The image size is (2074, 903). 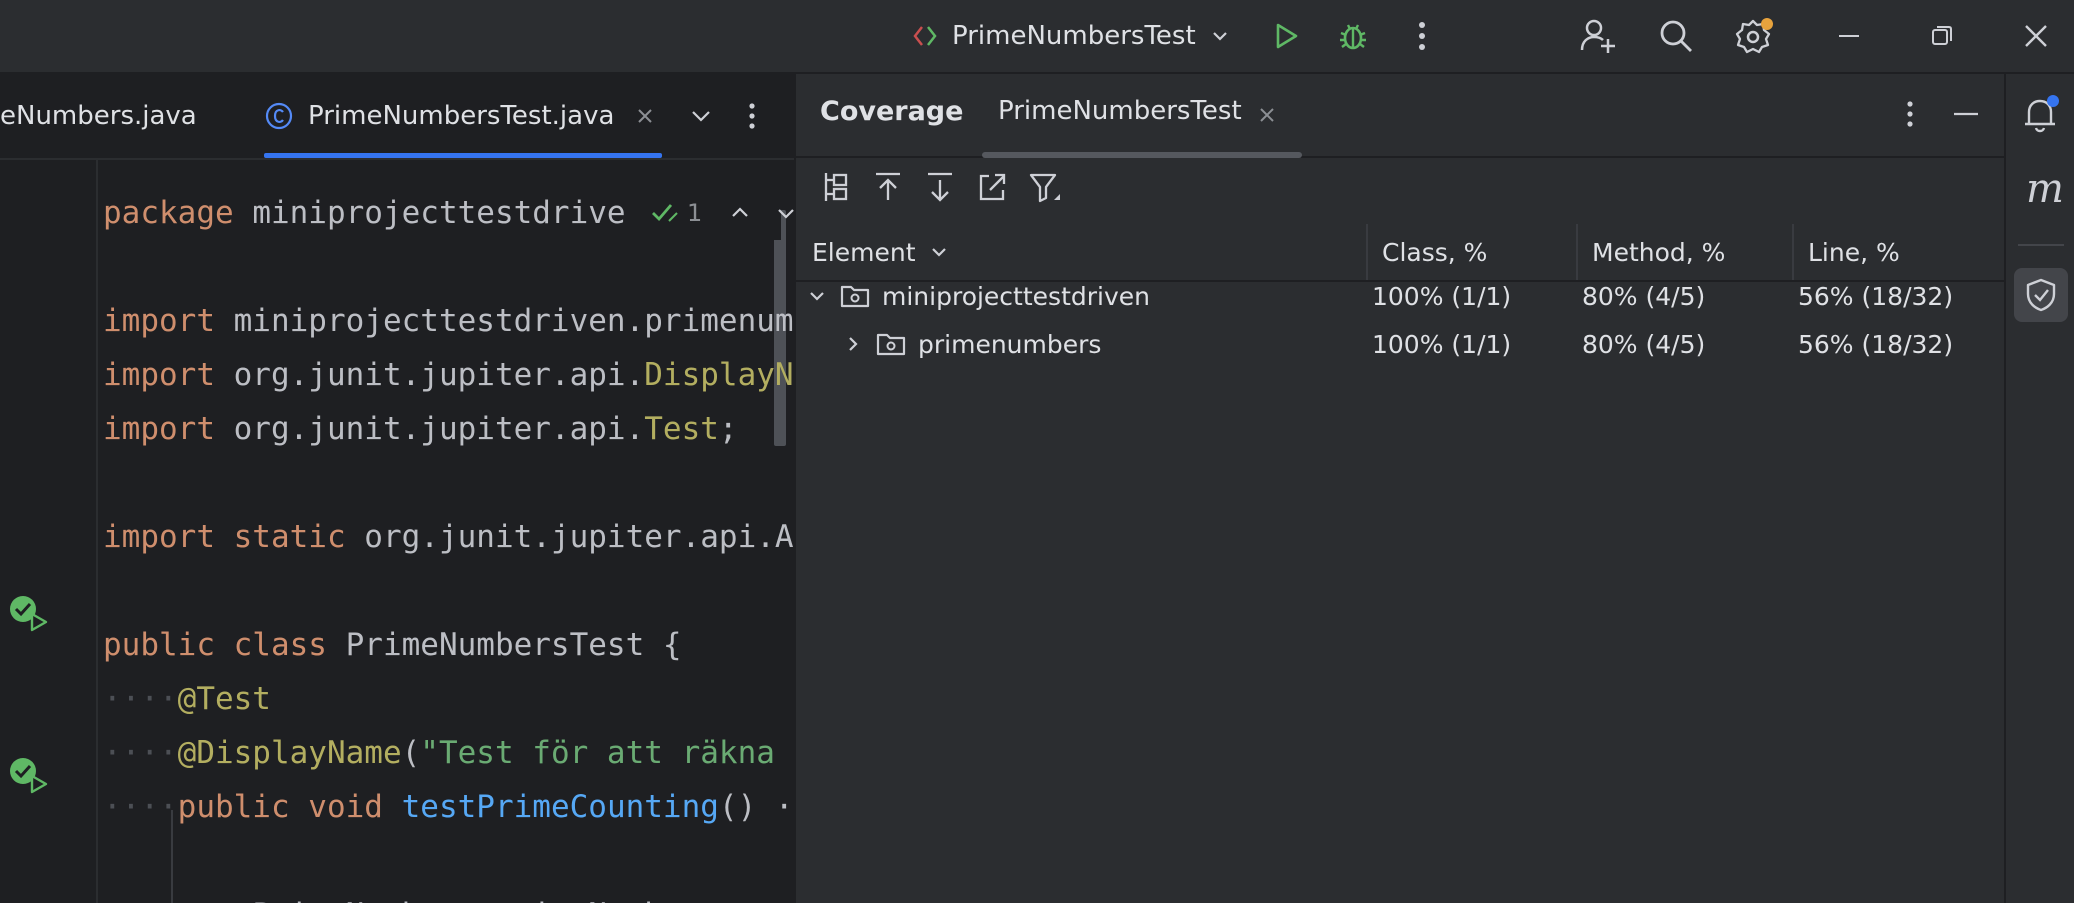 I want to click on tab-primenumbers-java: eNumbers.java, so click(x=98, y=116).